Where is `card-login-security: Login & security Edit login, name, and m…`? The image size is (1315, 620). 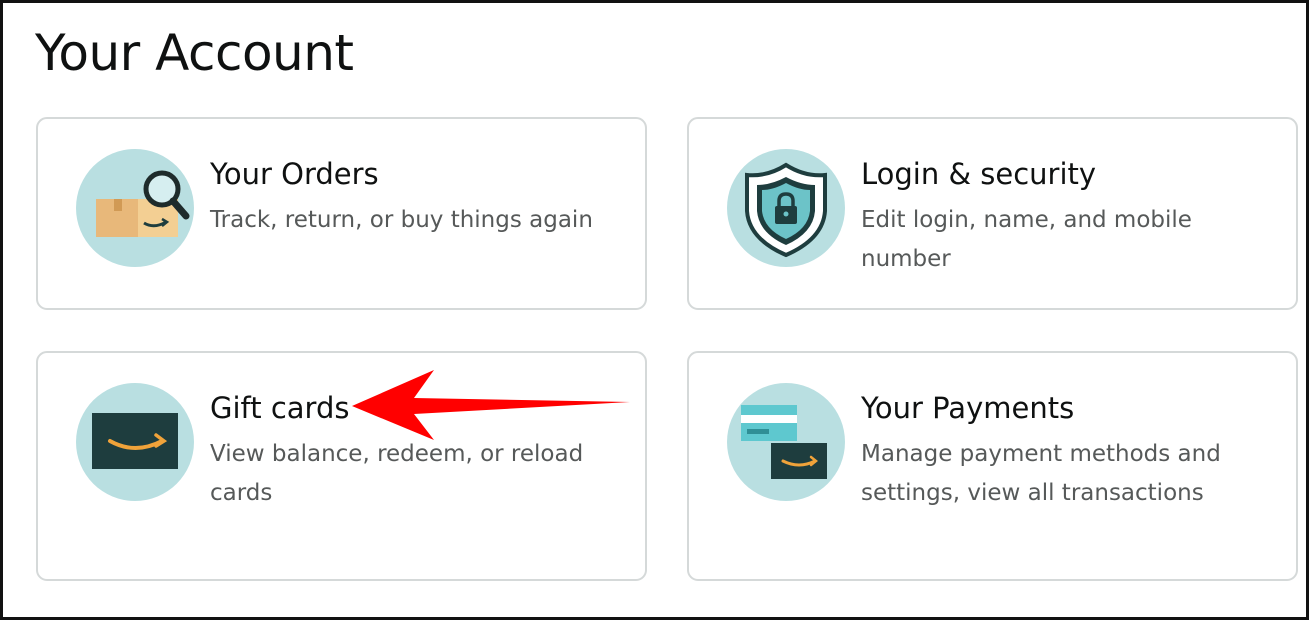
card-login-security: Login & security Edit login, name, and m… is located at coordinates (992, 213).